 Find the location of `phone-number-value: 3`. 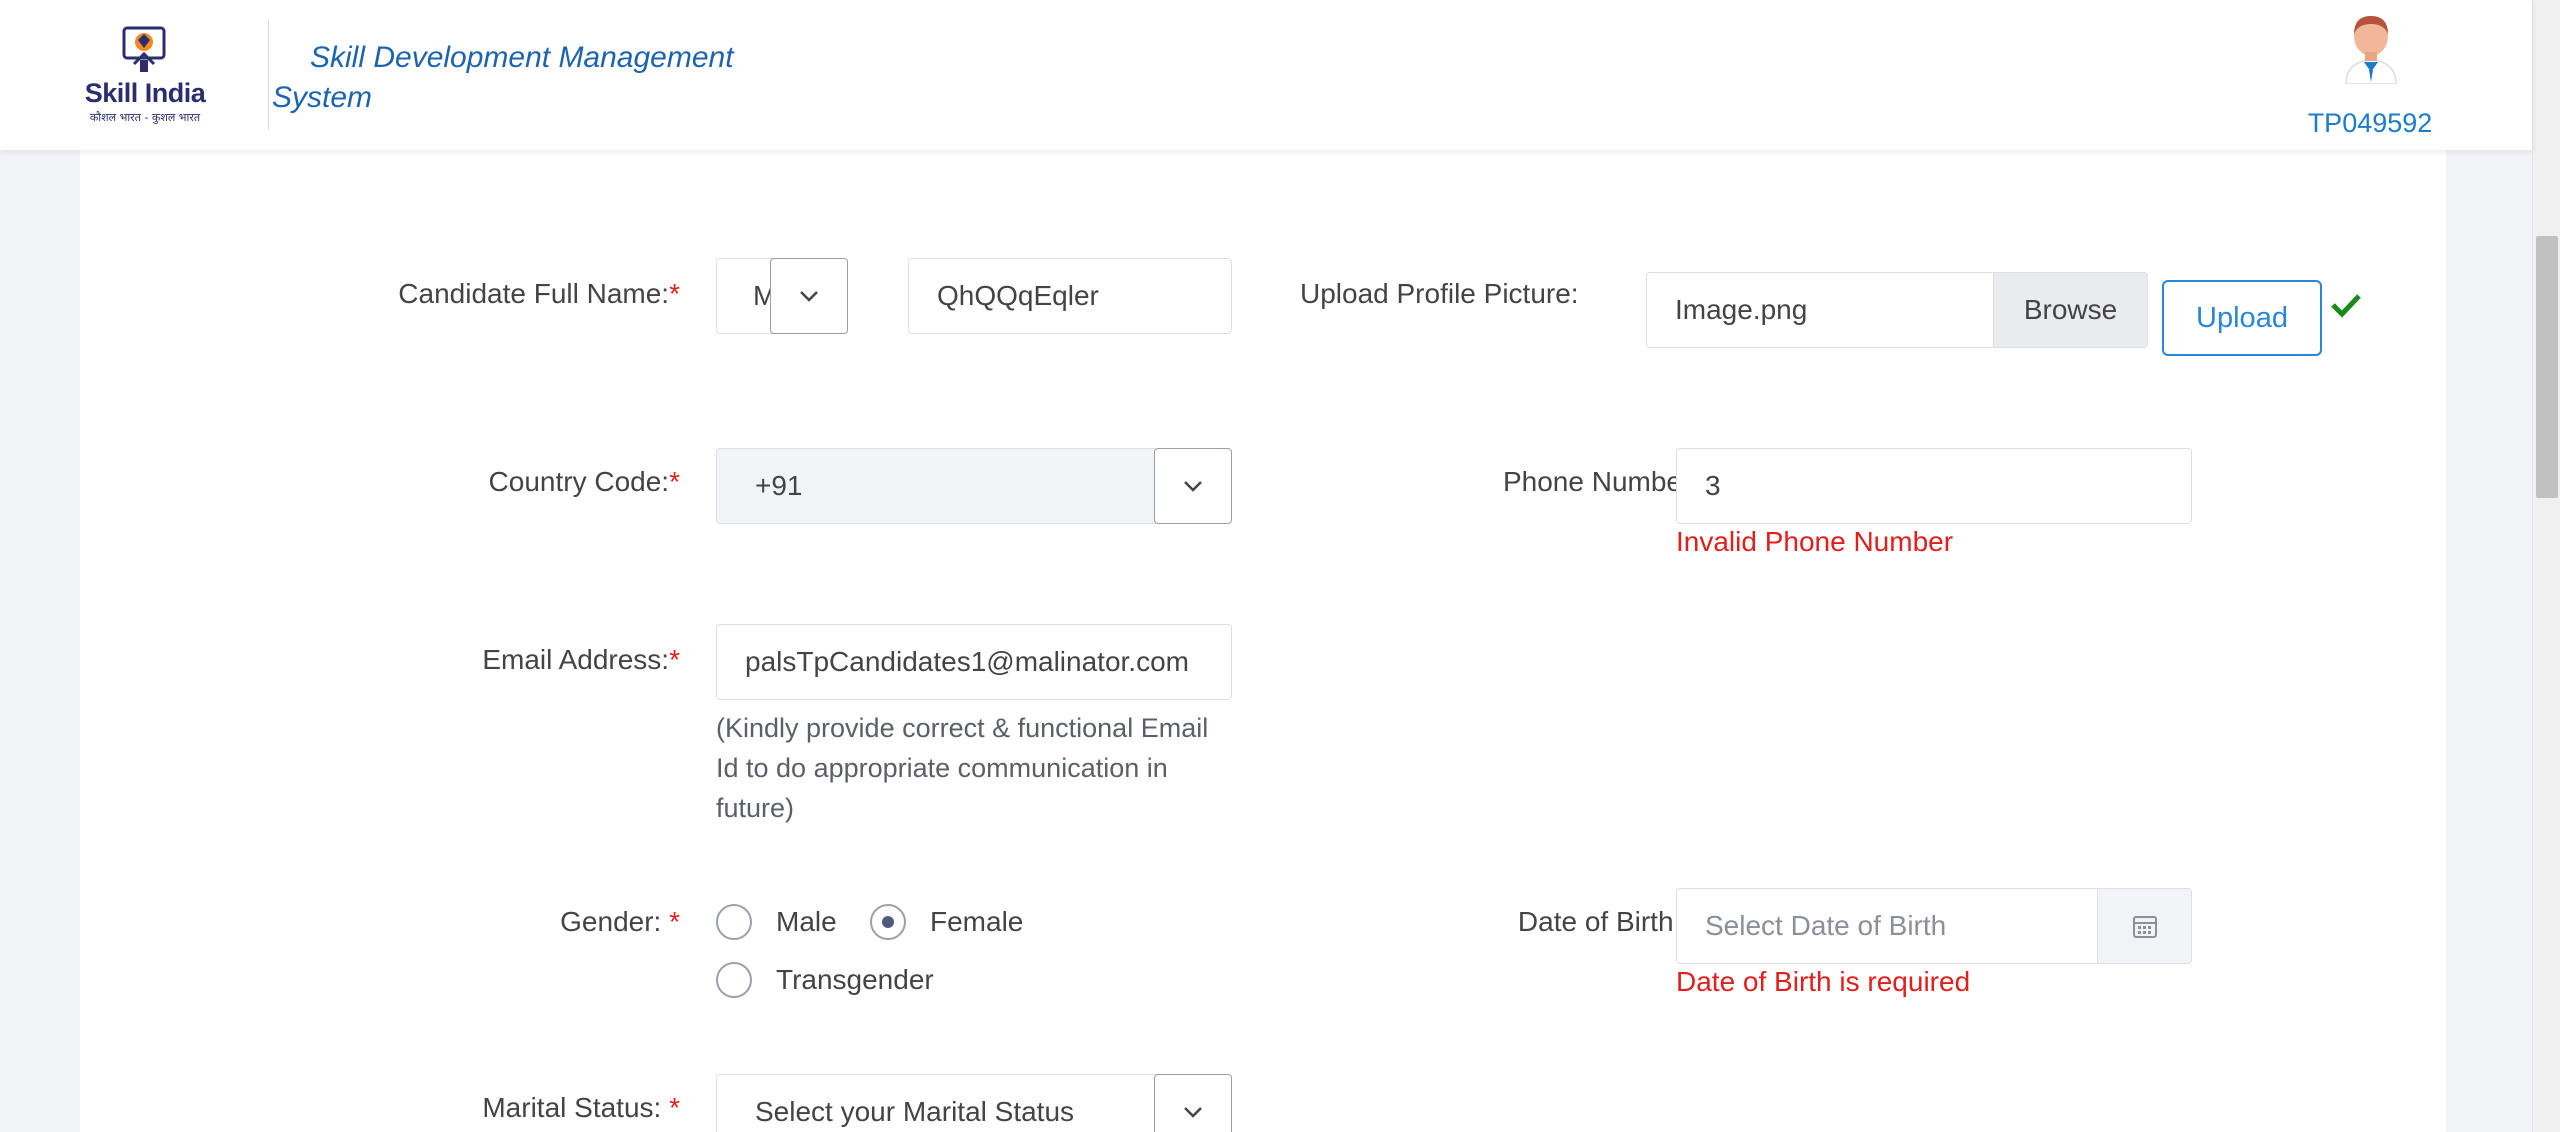

phone-number-value: 3 is located at coordinates (1713, 485).